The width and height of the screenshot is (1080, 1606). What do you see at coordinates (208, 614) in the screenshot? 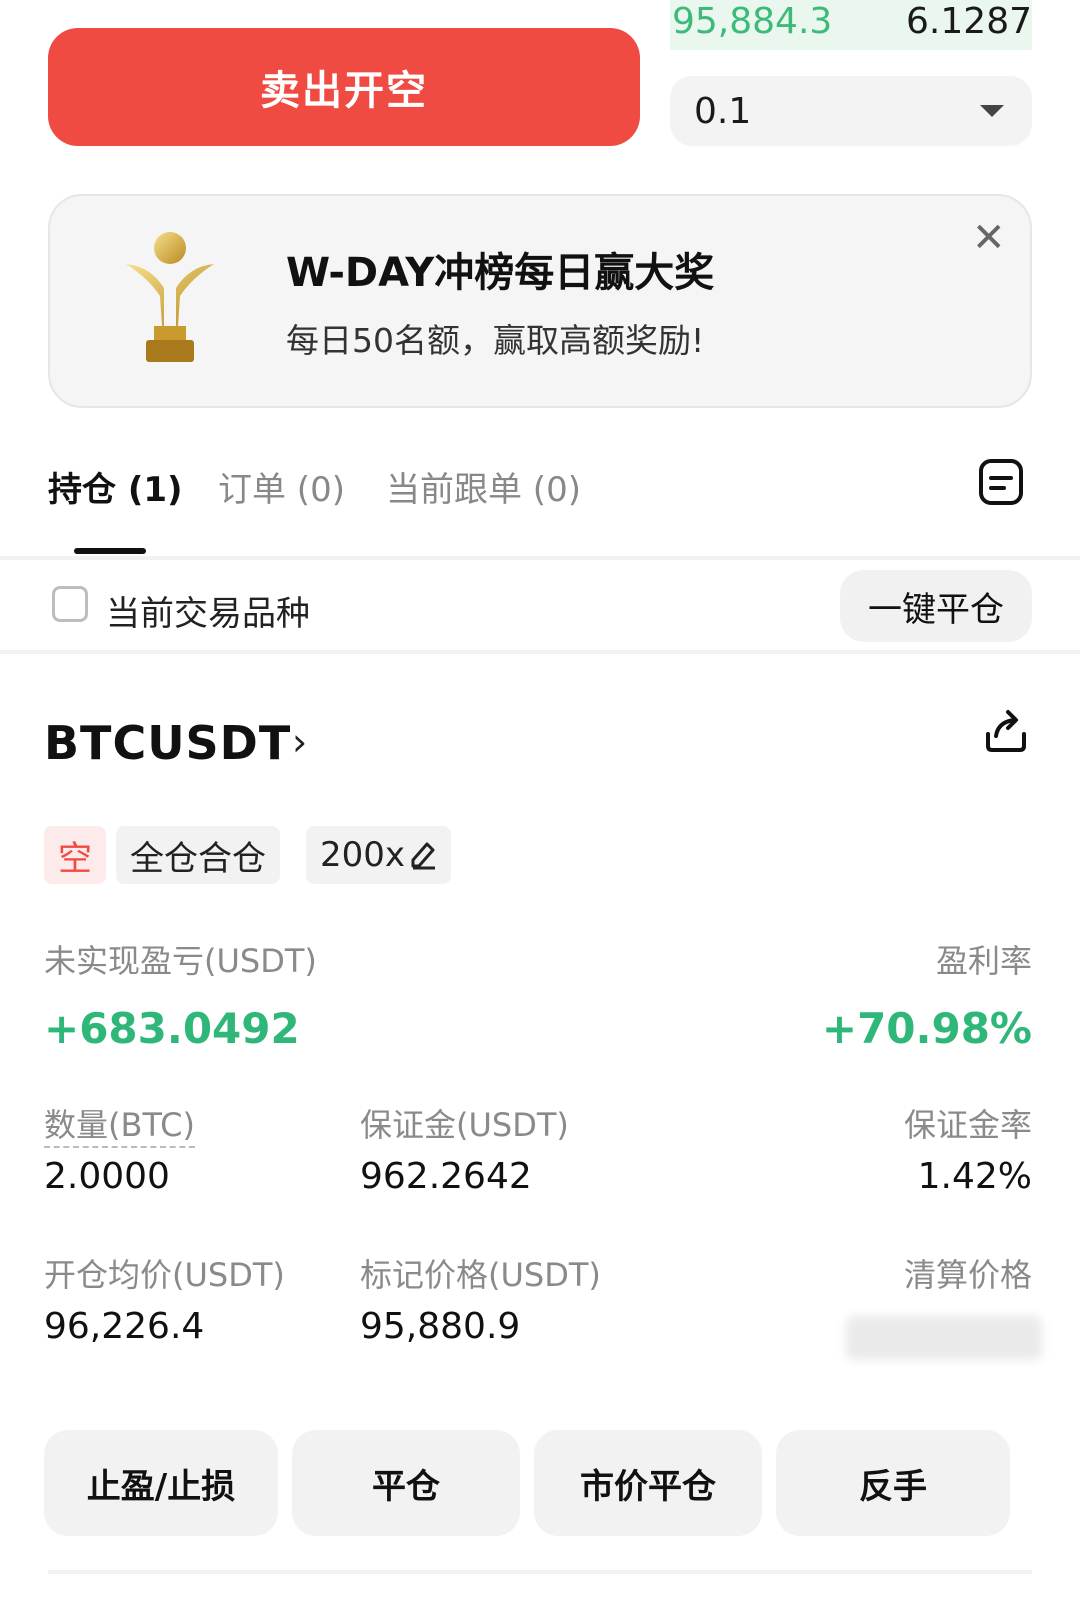
I see `current-symbol-label: 当前交易品种` at bounding box center [208, 614].